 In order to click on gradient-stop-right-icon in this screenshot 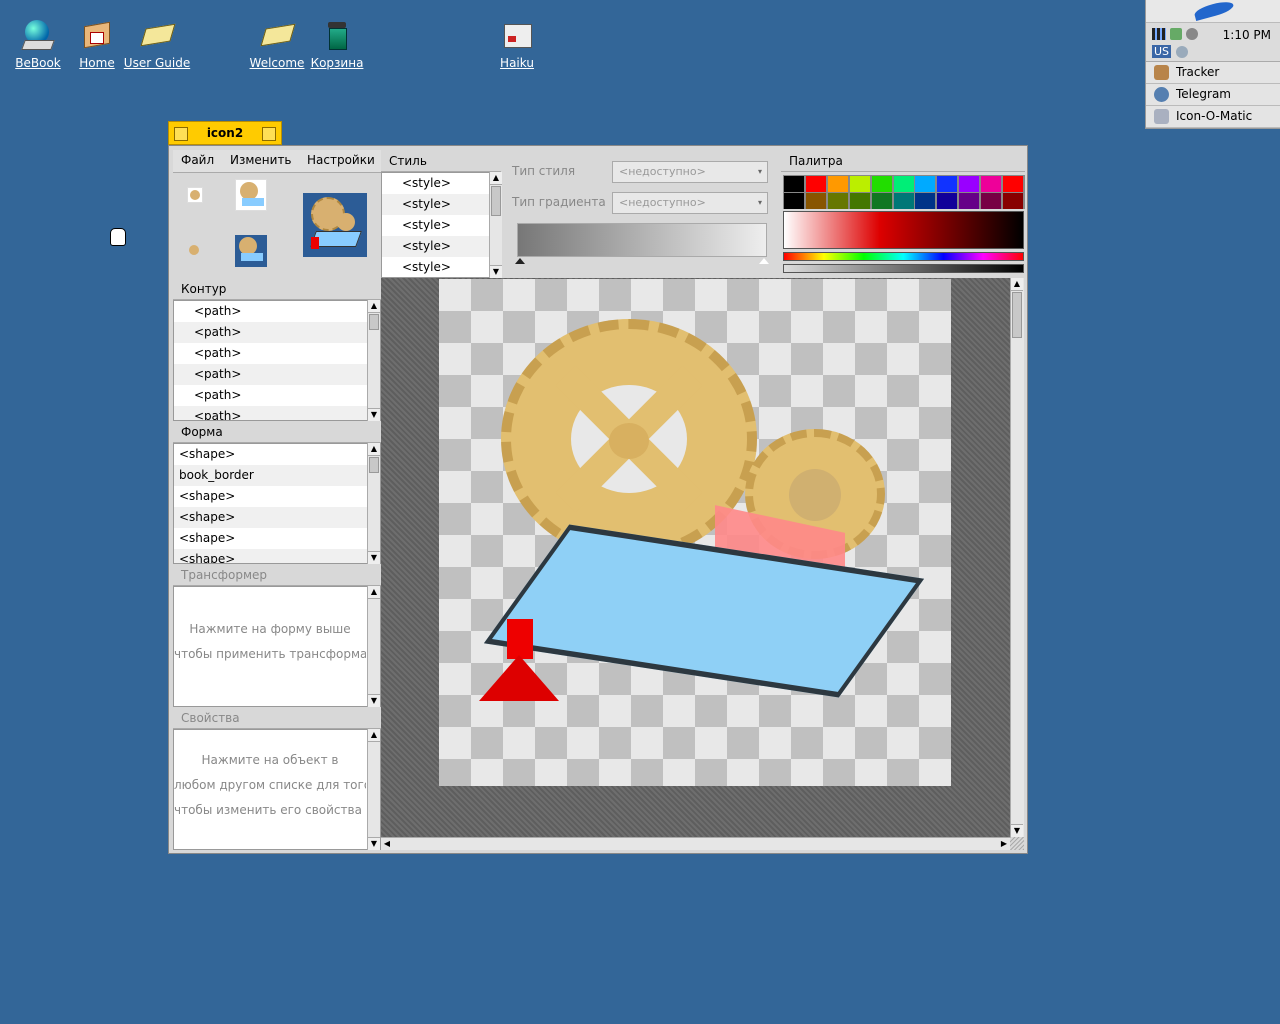, I will do `click(764, 261)`.